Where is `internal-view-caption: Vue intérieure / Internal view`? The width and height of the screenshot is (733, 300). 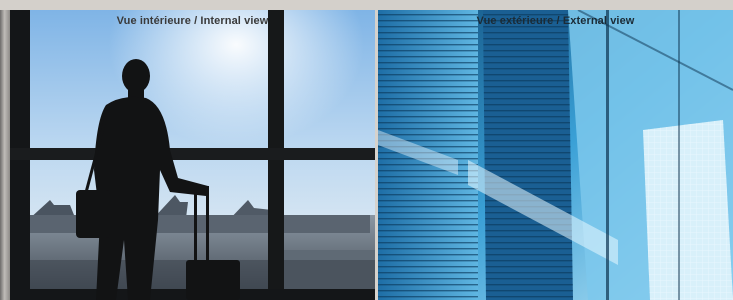
internal-view-caption: Vue intérieure / Internal view is located at coordinates (192, 21).